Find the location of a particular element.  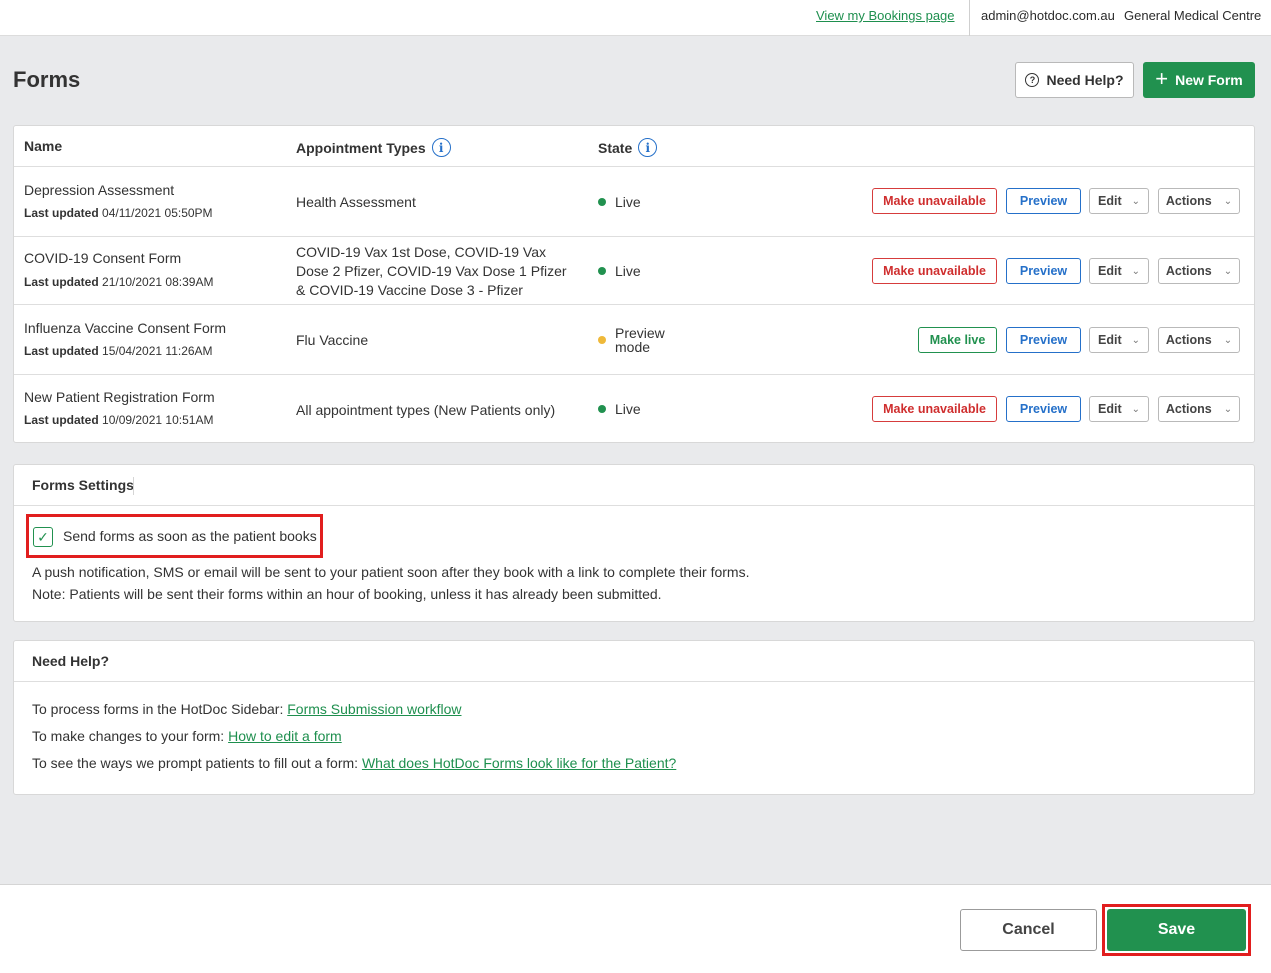

question-circle-icon: ? is located at coordinates (1032, 80).